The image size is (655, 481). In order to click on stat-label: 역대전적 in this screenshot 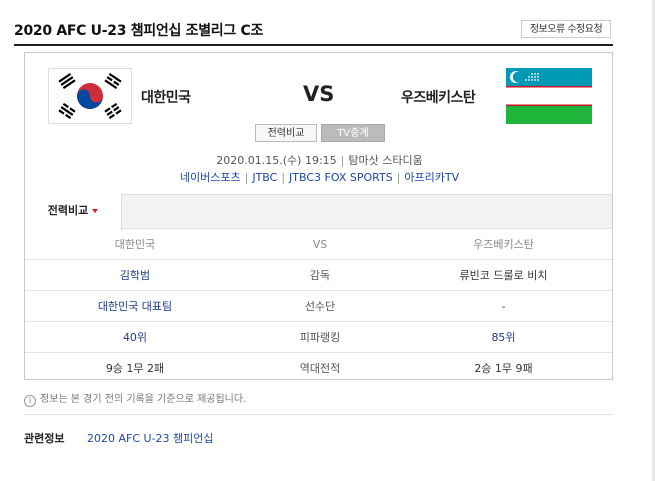, I will do `click(320, 368)`.